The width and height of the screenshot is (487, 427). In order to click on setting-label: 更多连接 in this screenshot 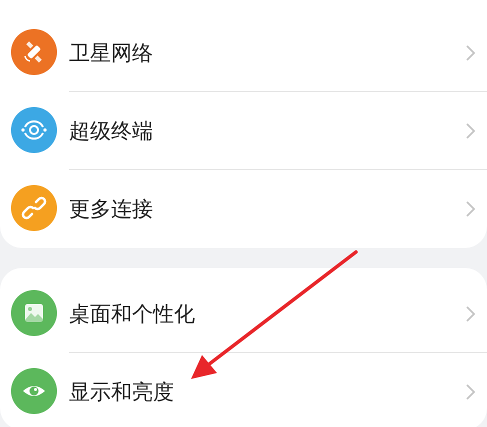, I will do `click(267, 208)`.